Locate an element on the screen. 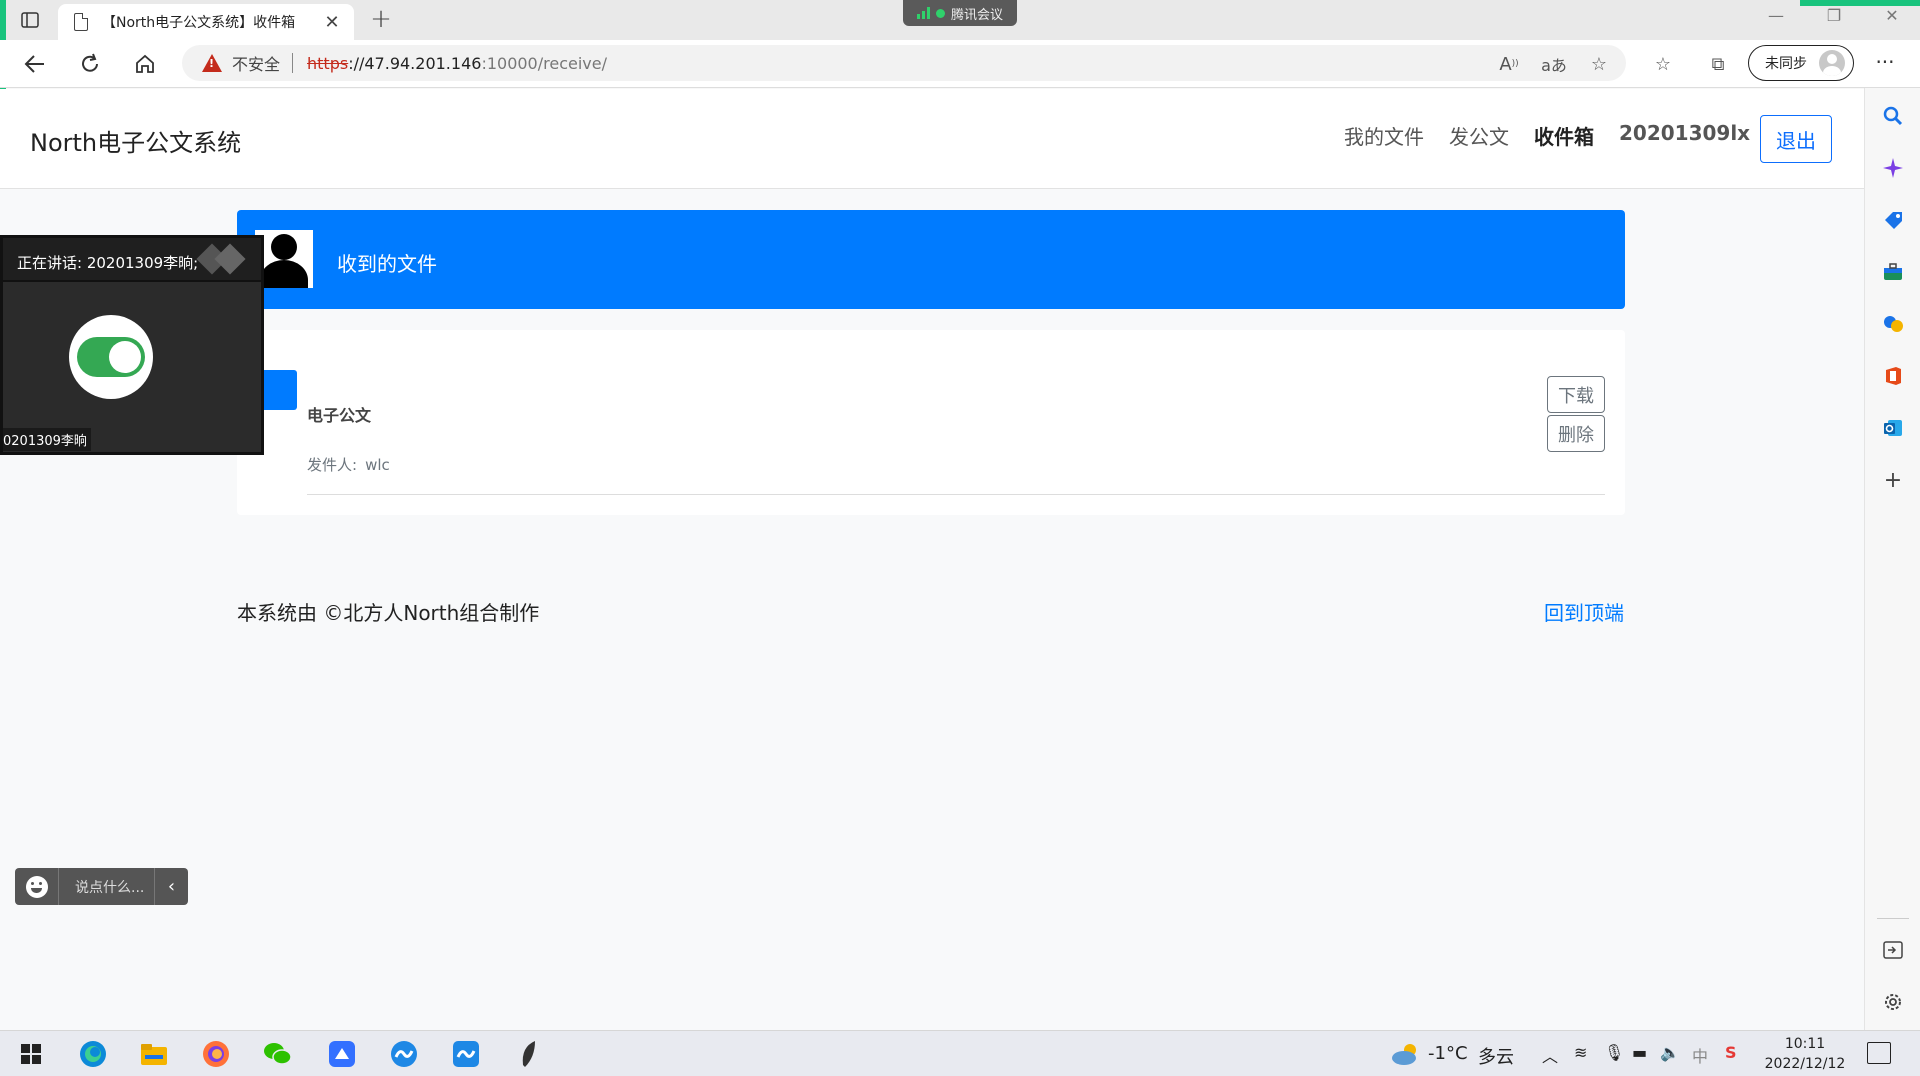  nav-my-files: 我的文件 is located at coordinates (1384, 135).